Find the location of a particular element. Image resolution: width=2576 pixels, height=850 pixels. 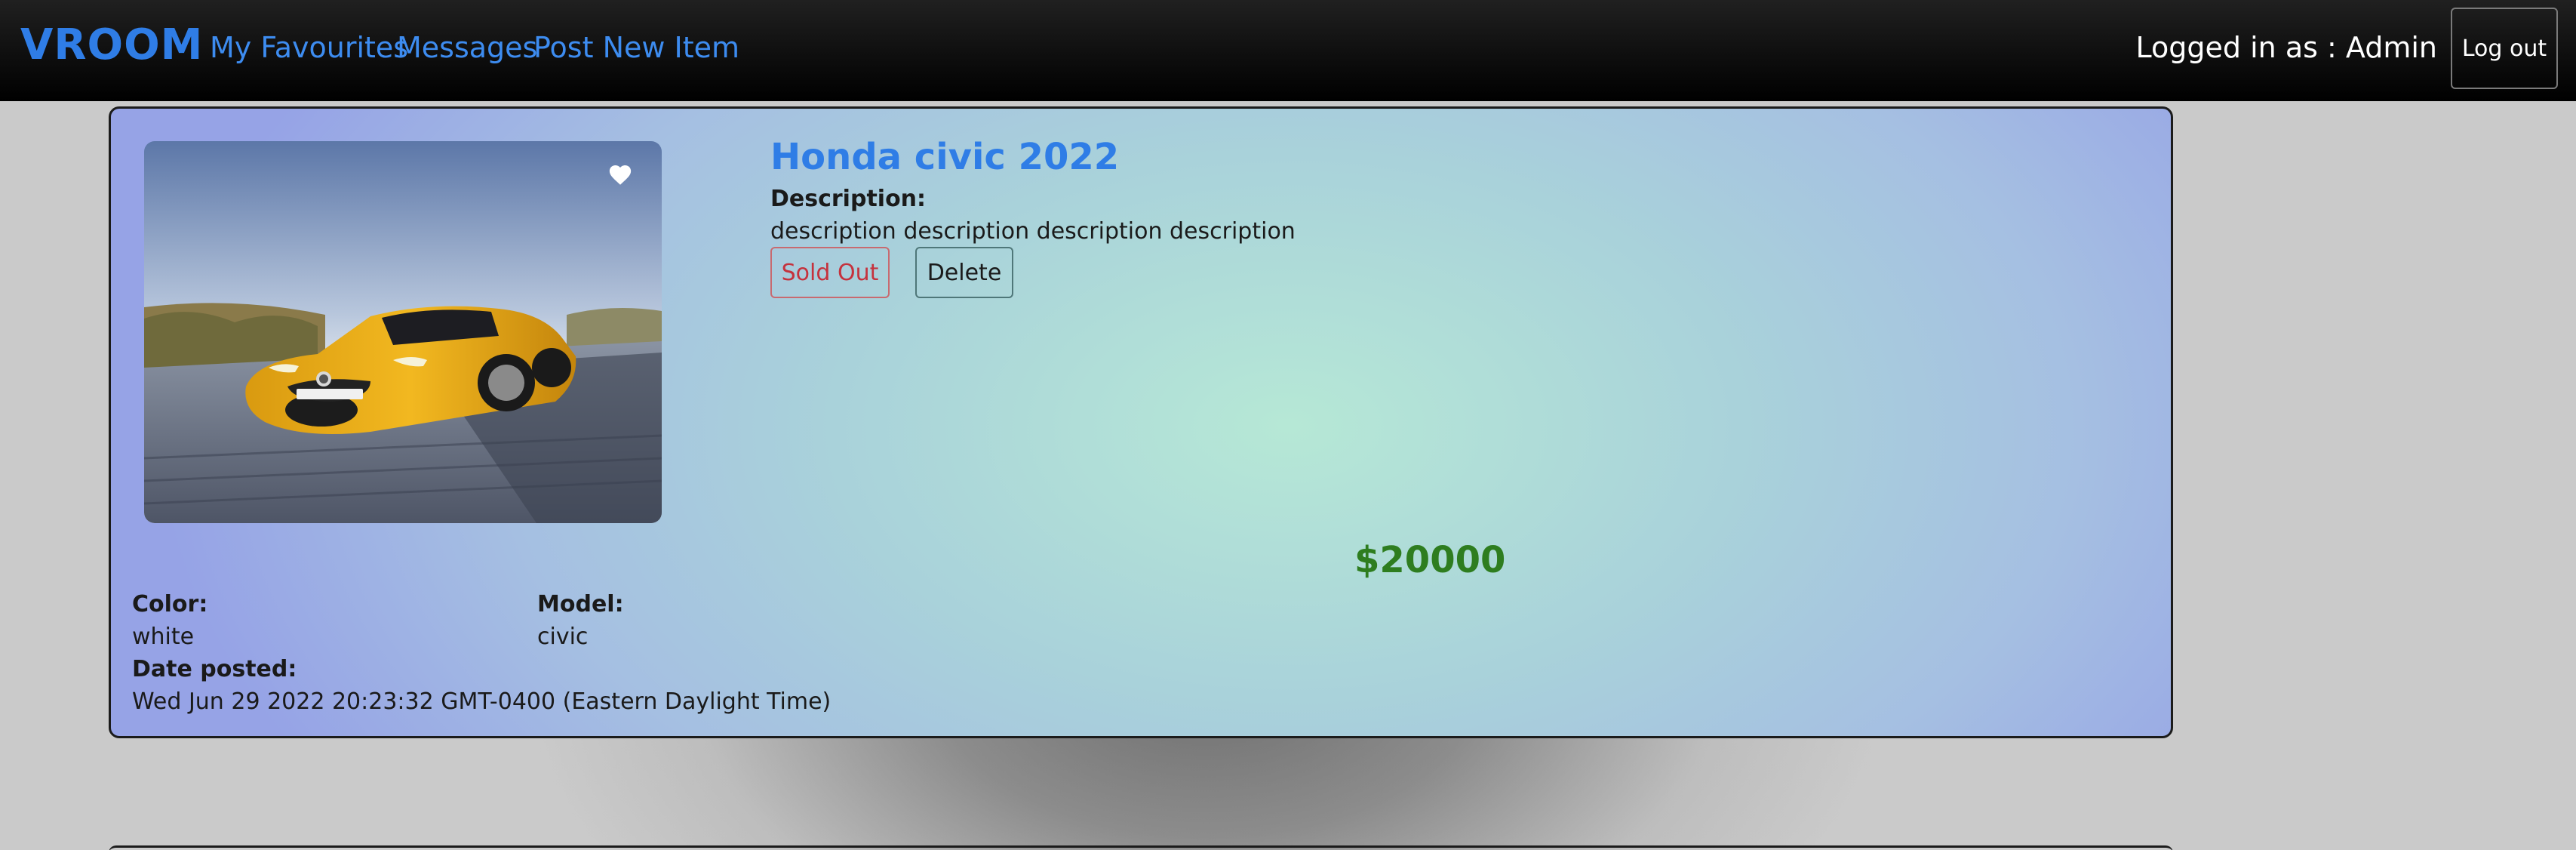

sold-out-button: Sold Out is located at coordinates (830, 272).